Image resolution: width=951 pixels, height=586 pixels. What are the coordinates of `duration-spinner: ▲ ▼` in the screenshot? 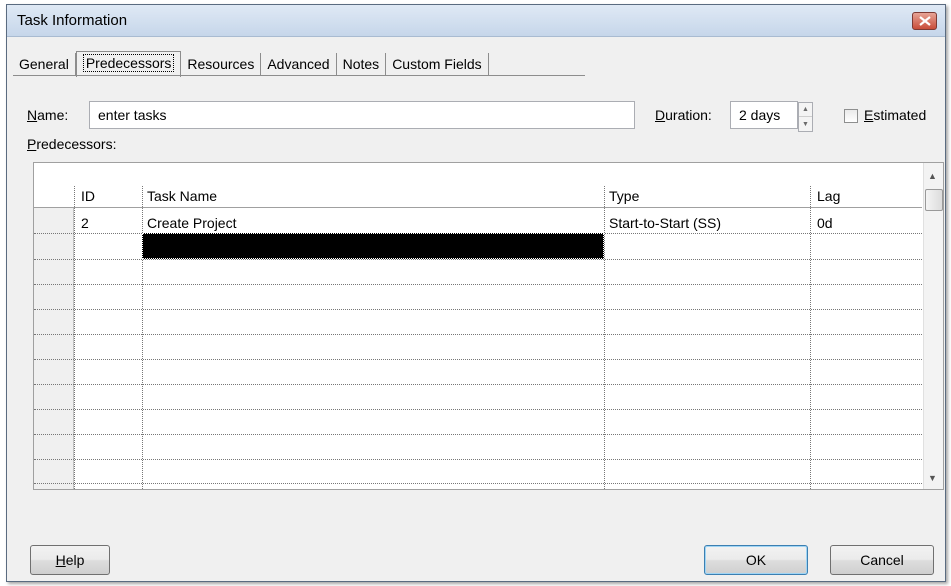 It's located at (805, 117).